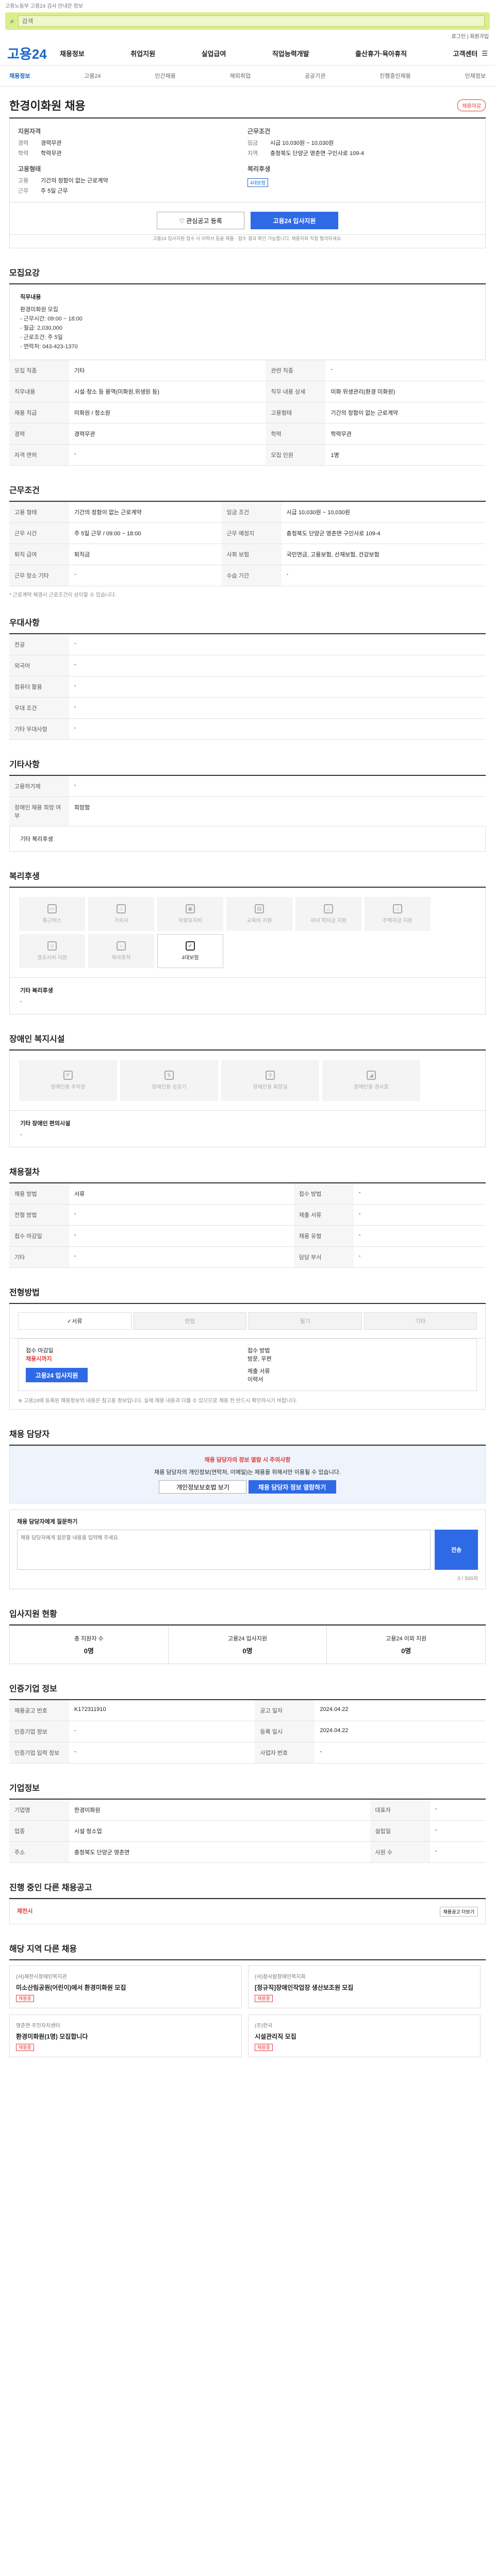 This screenshot has width=495, height=2576. What do you see at coordinates (92, 76) in the screenshot?
I see `sub-nav-item: 고용24` at bounding box center [92, 76].